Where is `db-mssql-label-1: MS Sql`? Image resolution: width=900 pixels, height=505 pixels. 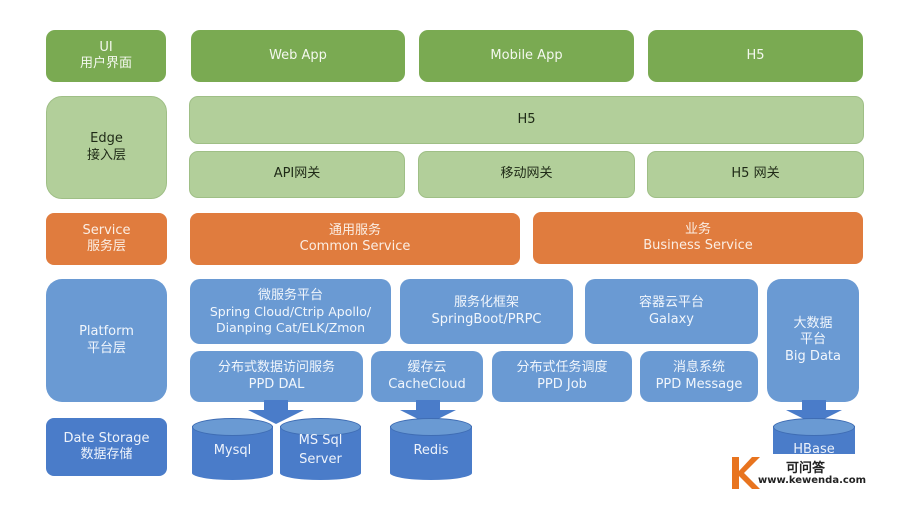 db-mssql-label-1: MS Sql is located at coordinates (320, 440).